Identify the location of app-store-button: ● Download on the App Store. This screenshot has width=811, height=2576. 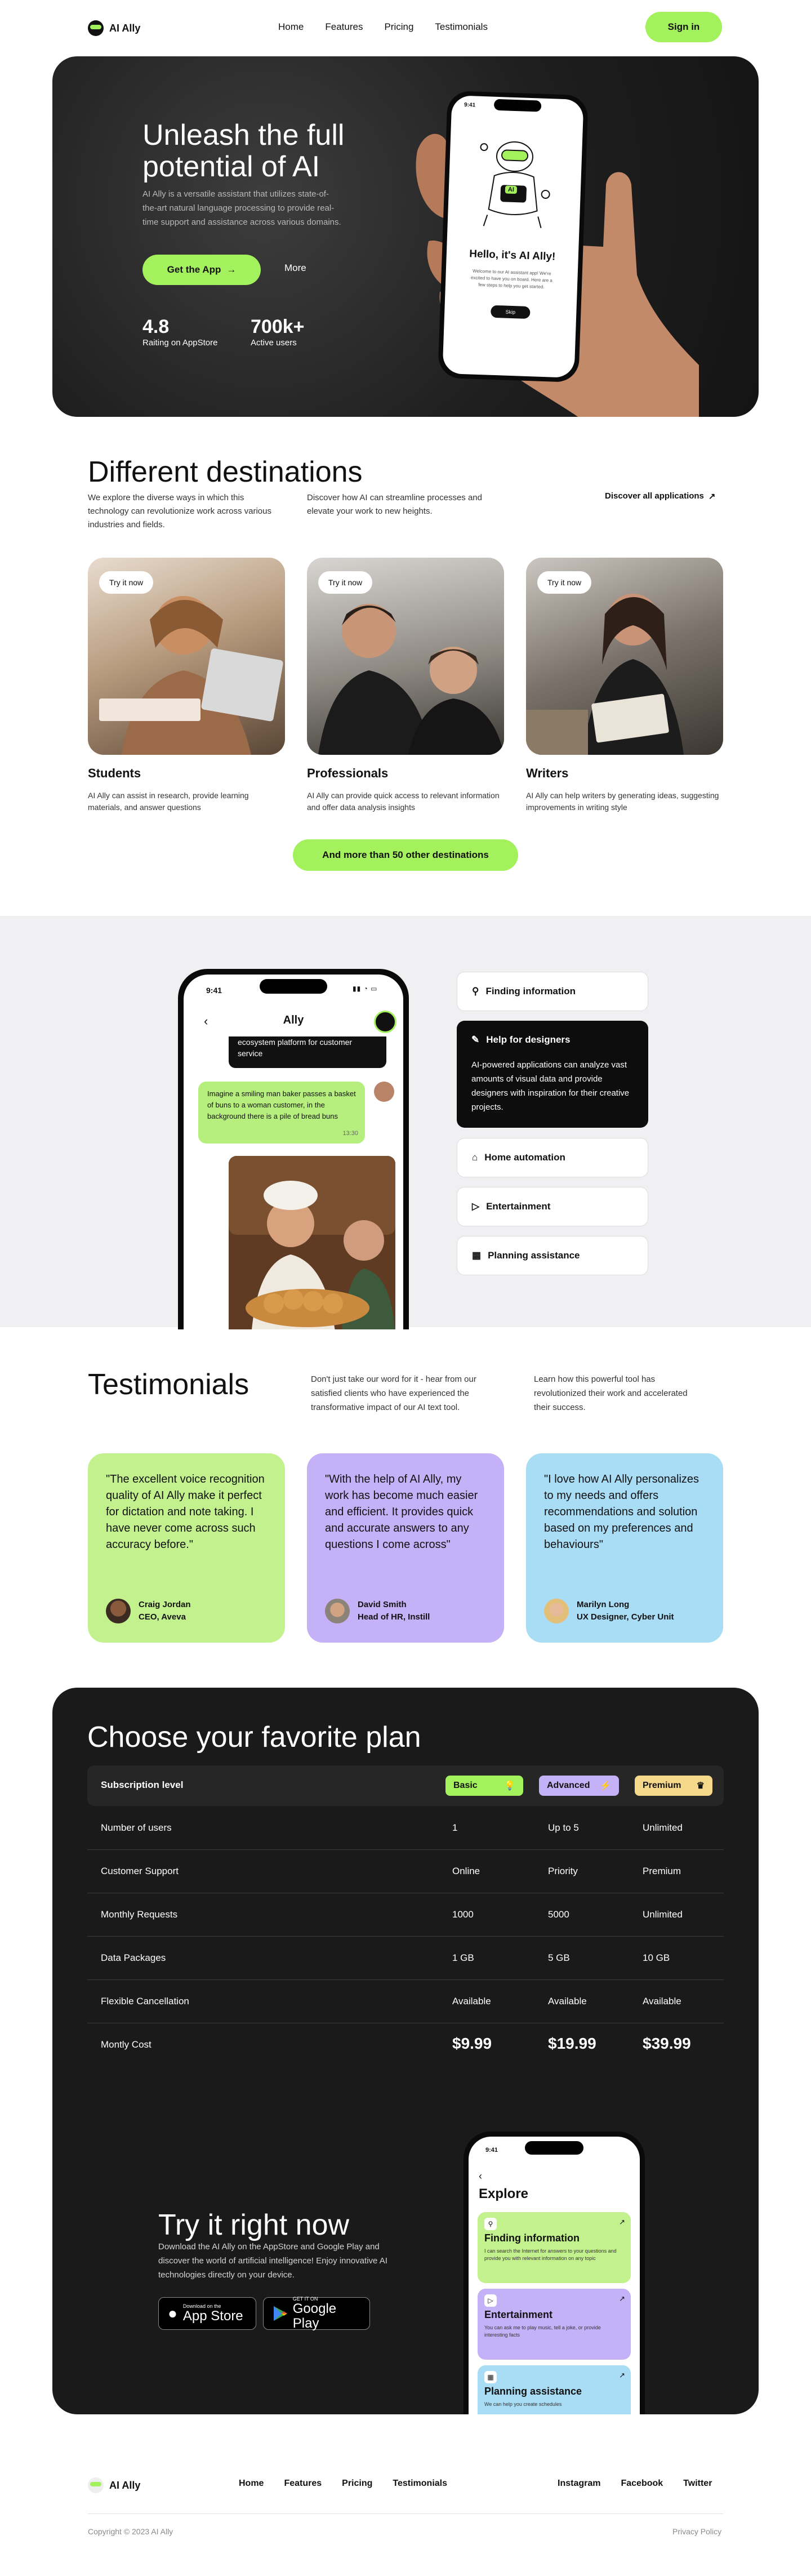
(207, 2313).